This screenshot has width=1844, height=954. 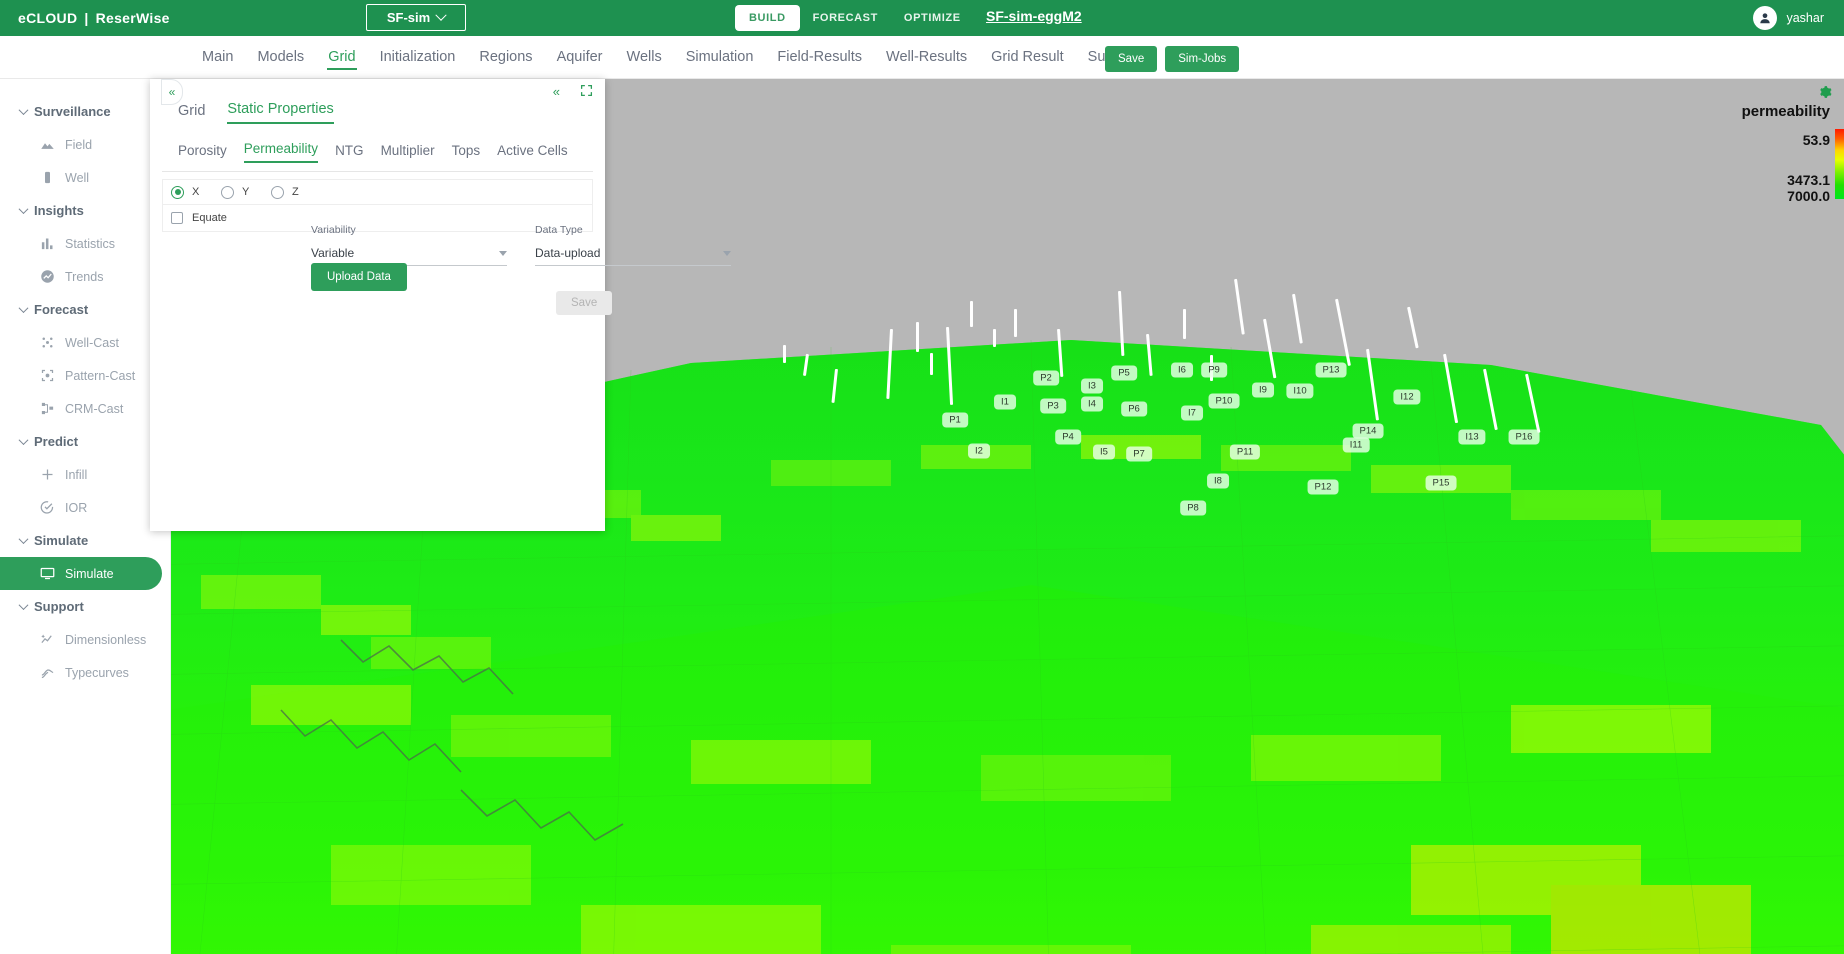 What do you see at coordinates (85, 342) in the screenshot?
I see `sidebar-item-well-cast: Well-Cast` at bounding box center [85, 342].